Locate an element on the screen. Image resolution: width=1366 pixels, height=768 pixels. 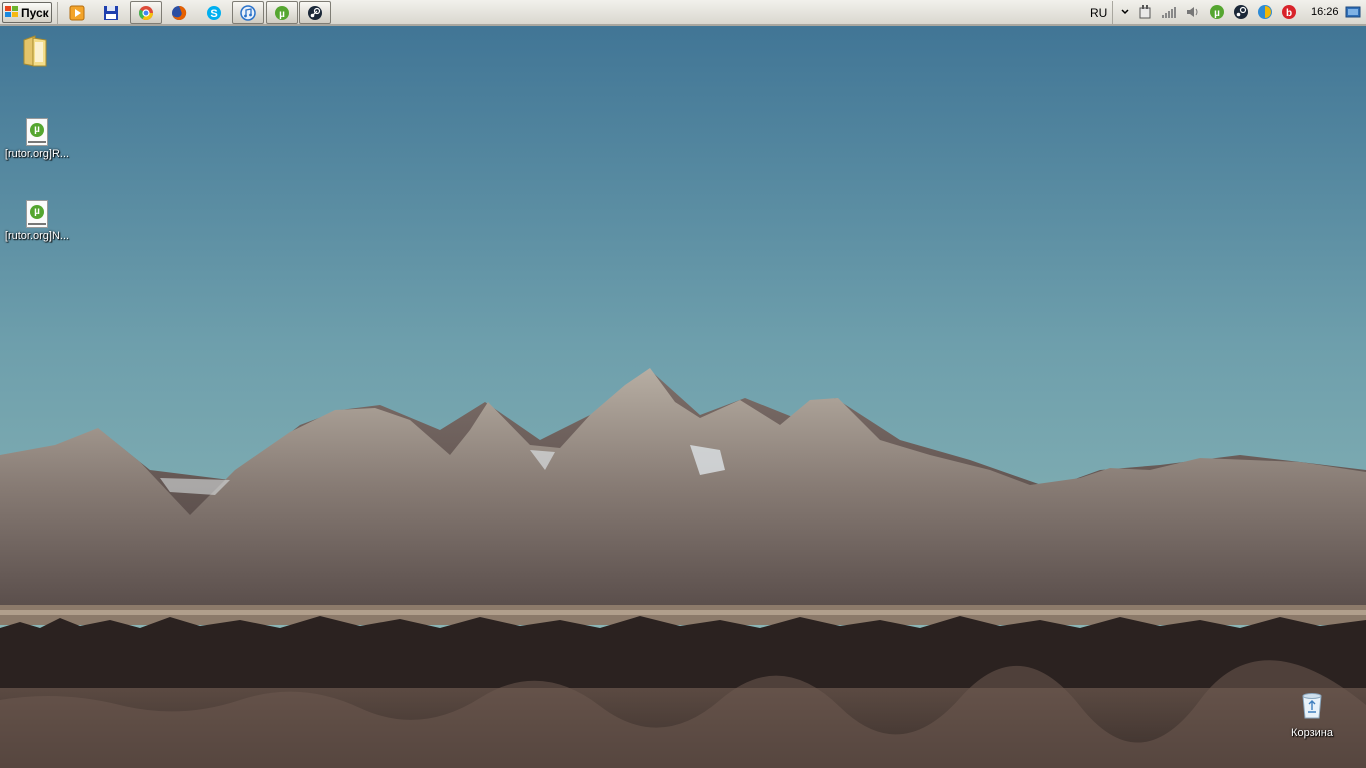
firefox-icon is located at coordinates (179, 13).